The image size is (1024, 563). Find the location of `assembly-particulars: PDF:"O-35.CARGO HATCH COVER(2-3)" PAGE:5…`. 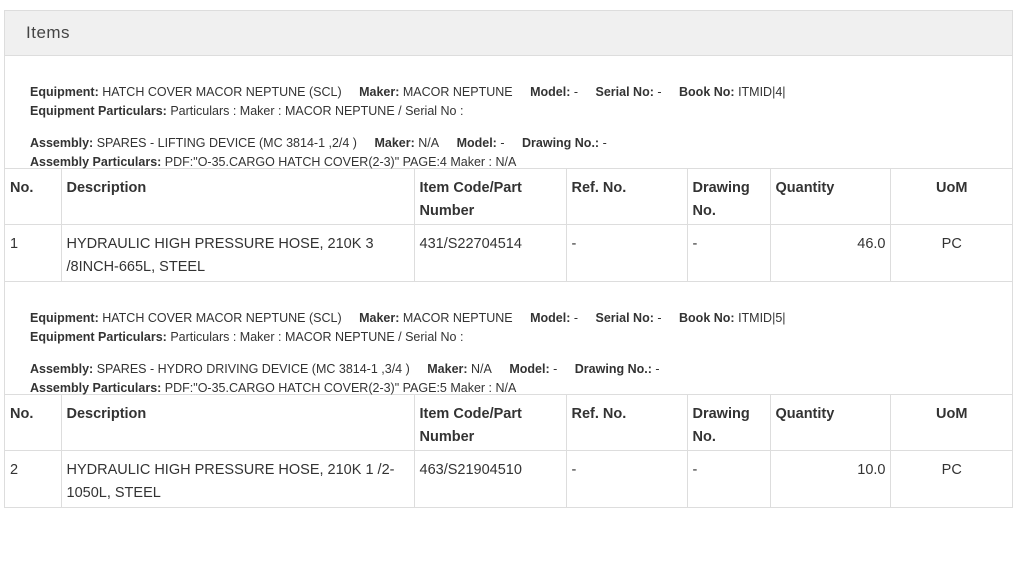

assembly-particulars: PDF:"O-35.CARGO HATCH COVER(2-3)" PAGE:5… is located at coordinates (340, 388).